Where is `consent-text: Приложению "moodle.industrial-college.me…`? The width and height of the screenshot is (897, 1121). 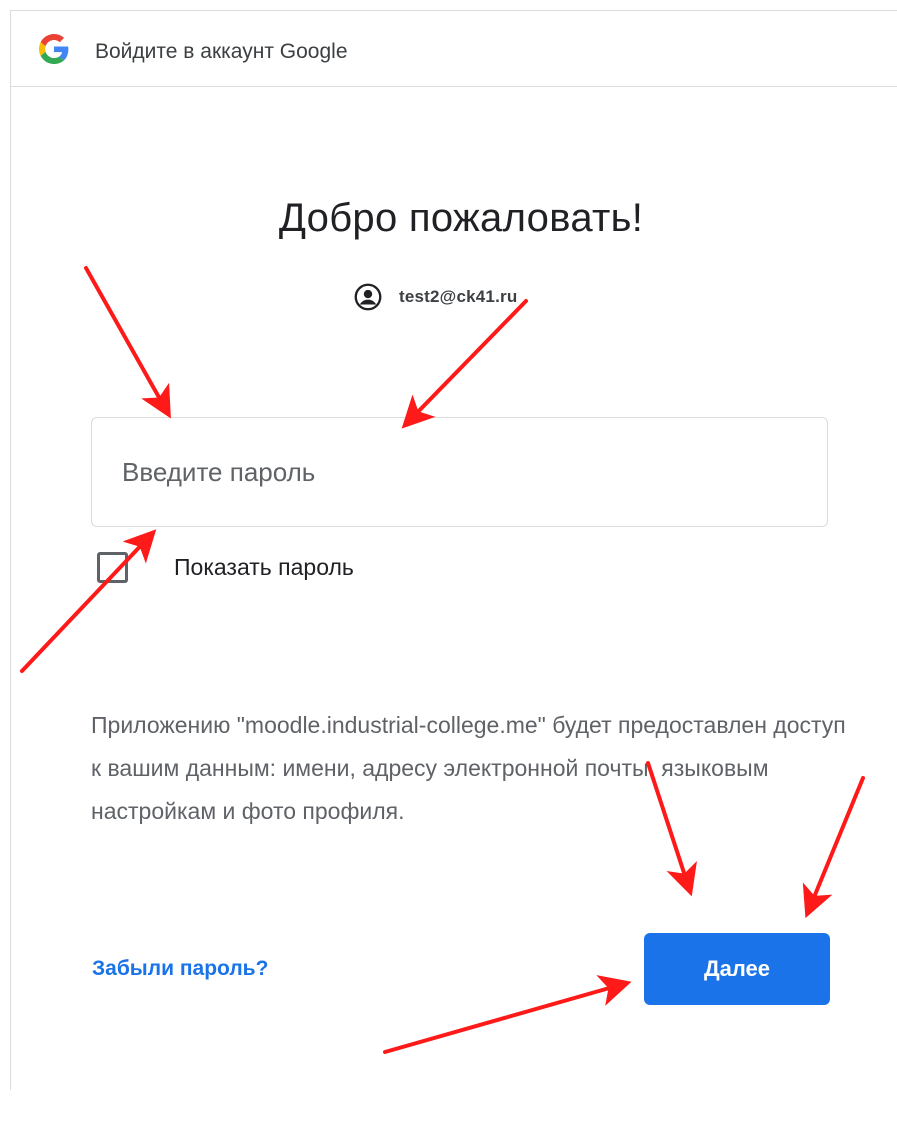 consent-text: Приложению "moodle.industrial-college.me… is located at coordinates (468, 768).